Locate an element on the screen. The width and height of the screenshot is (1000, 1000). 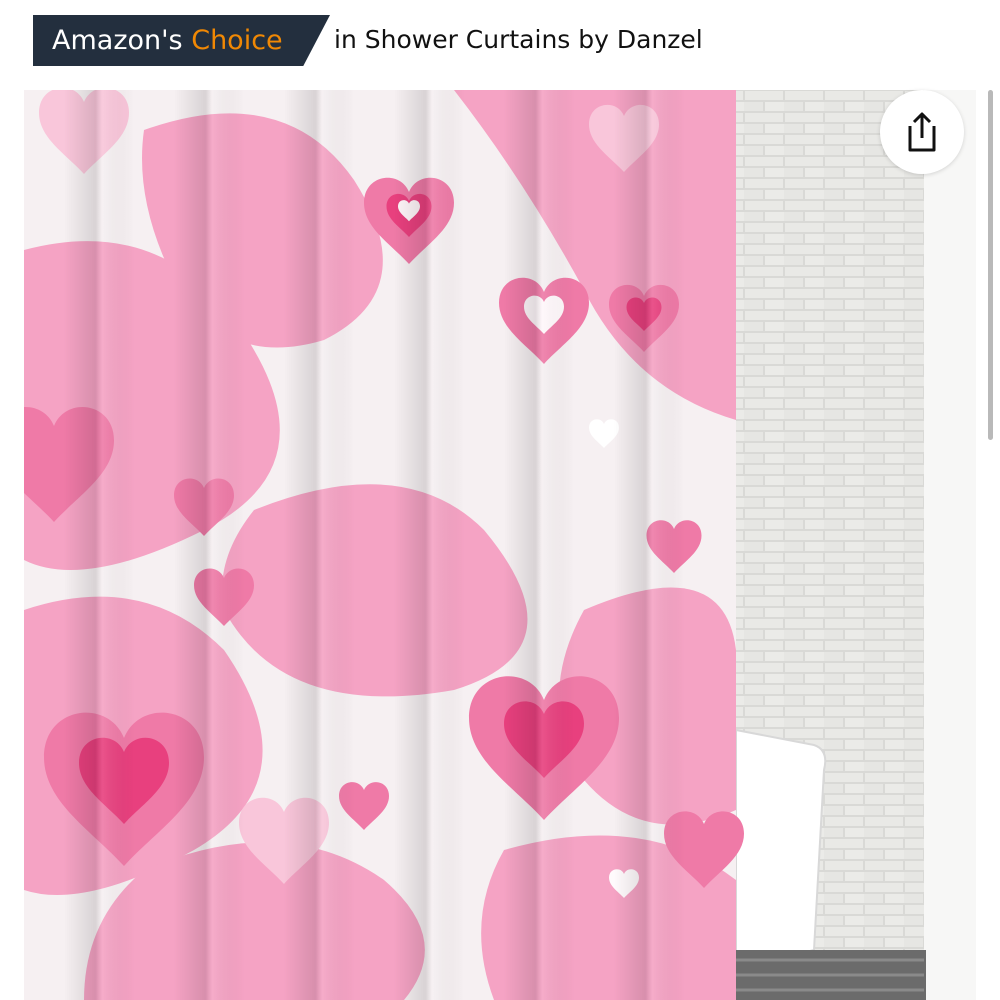
scrollbar-thumb is located at coordinates (990, 265).